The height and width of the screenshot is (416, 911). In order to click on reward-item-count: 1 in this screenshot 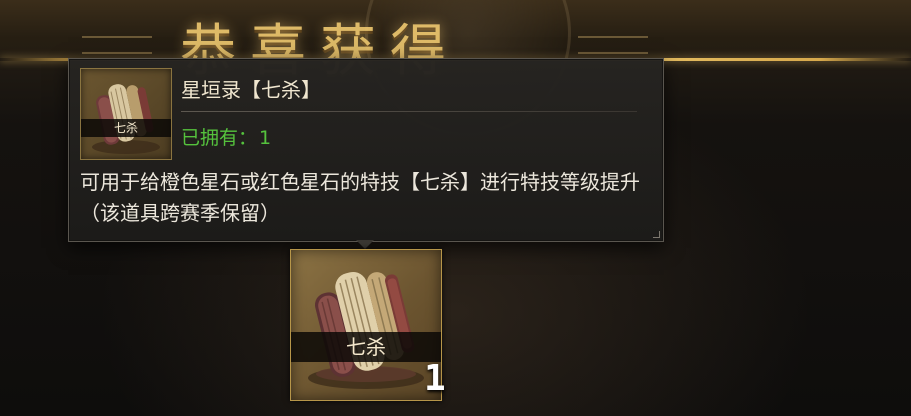, I will do `click(435, 378)`.